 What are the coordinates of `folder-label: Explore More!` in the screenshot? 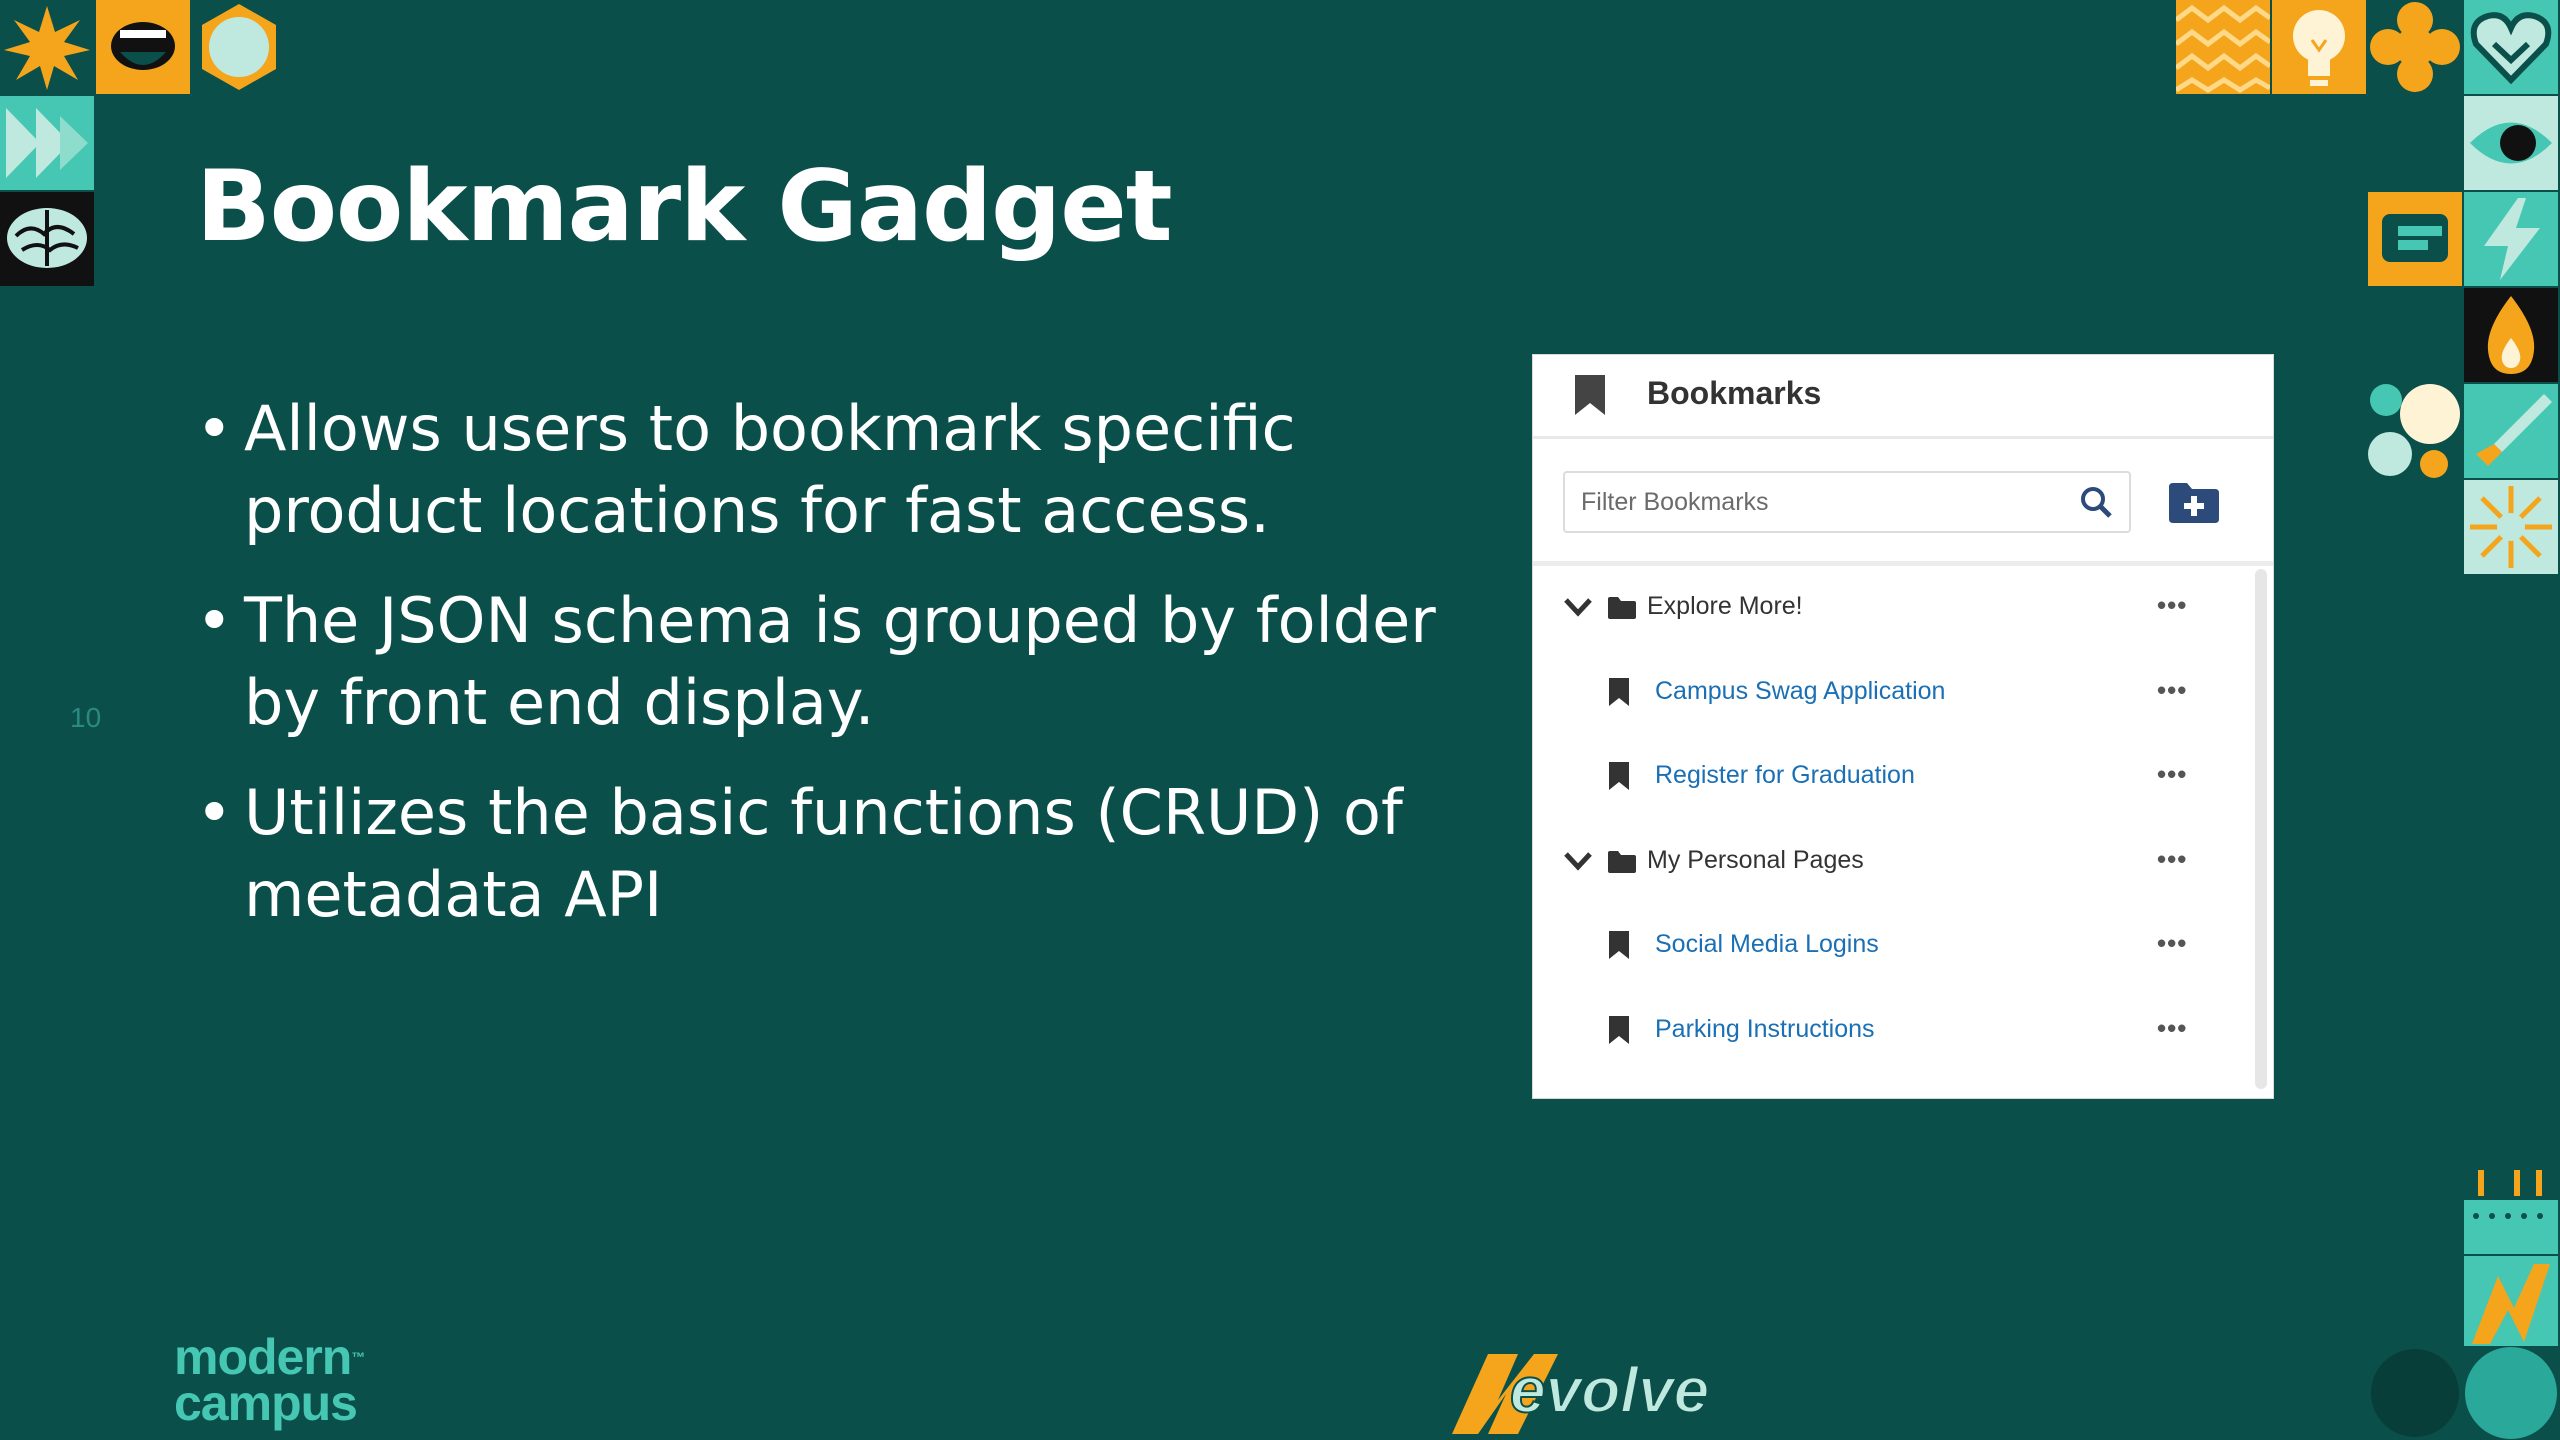 It's located at (1725, 606).